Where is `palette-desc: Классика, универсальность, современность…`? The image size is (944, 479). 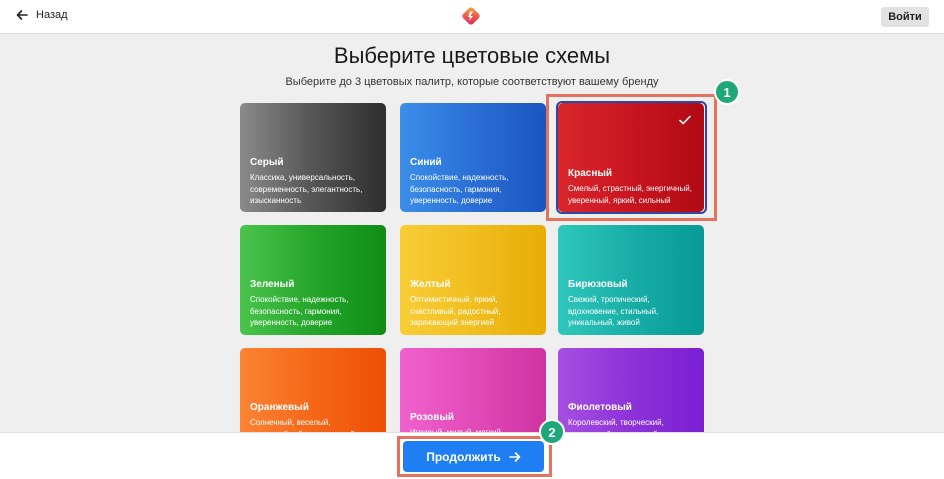
palette-desc: Классика, универсальность, современность… is located at coordinates (306, 189).